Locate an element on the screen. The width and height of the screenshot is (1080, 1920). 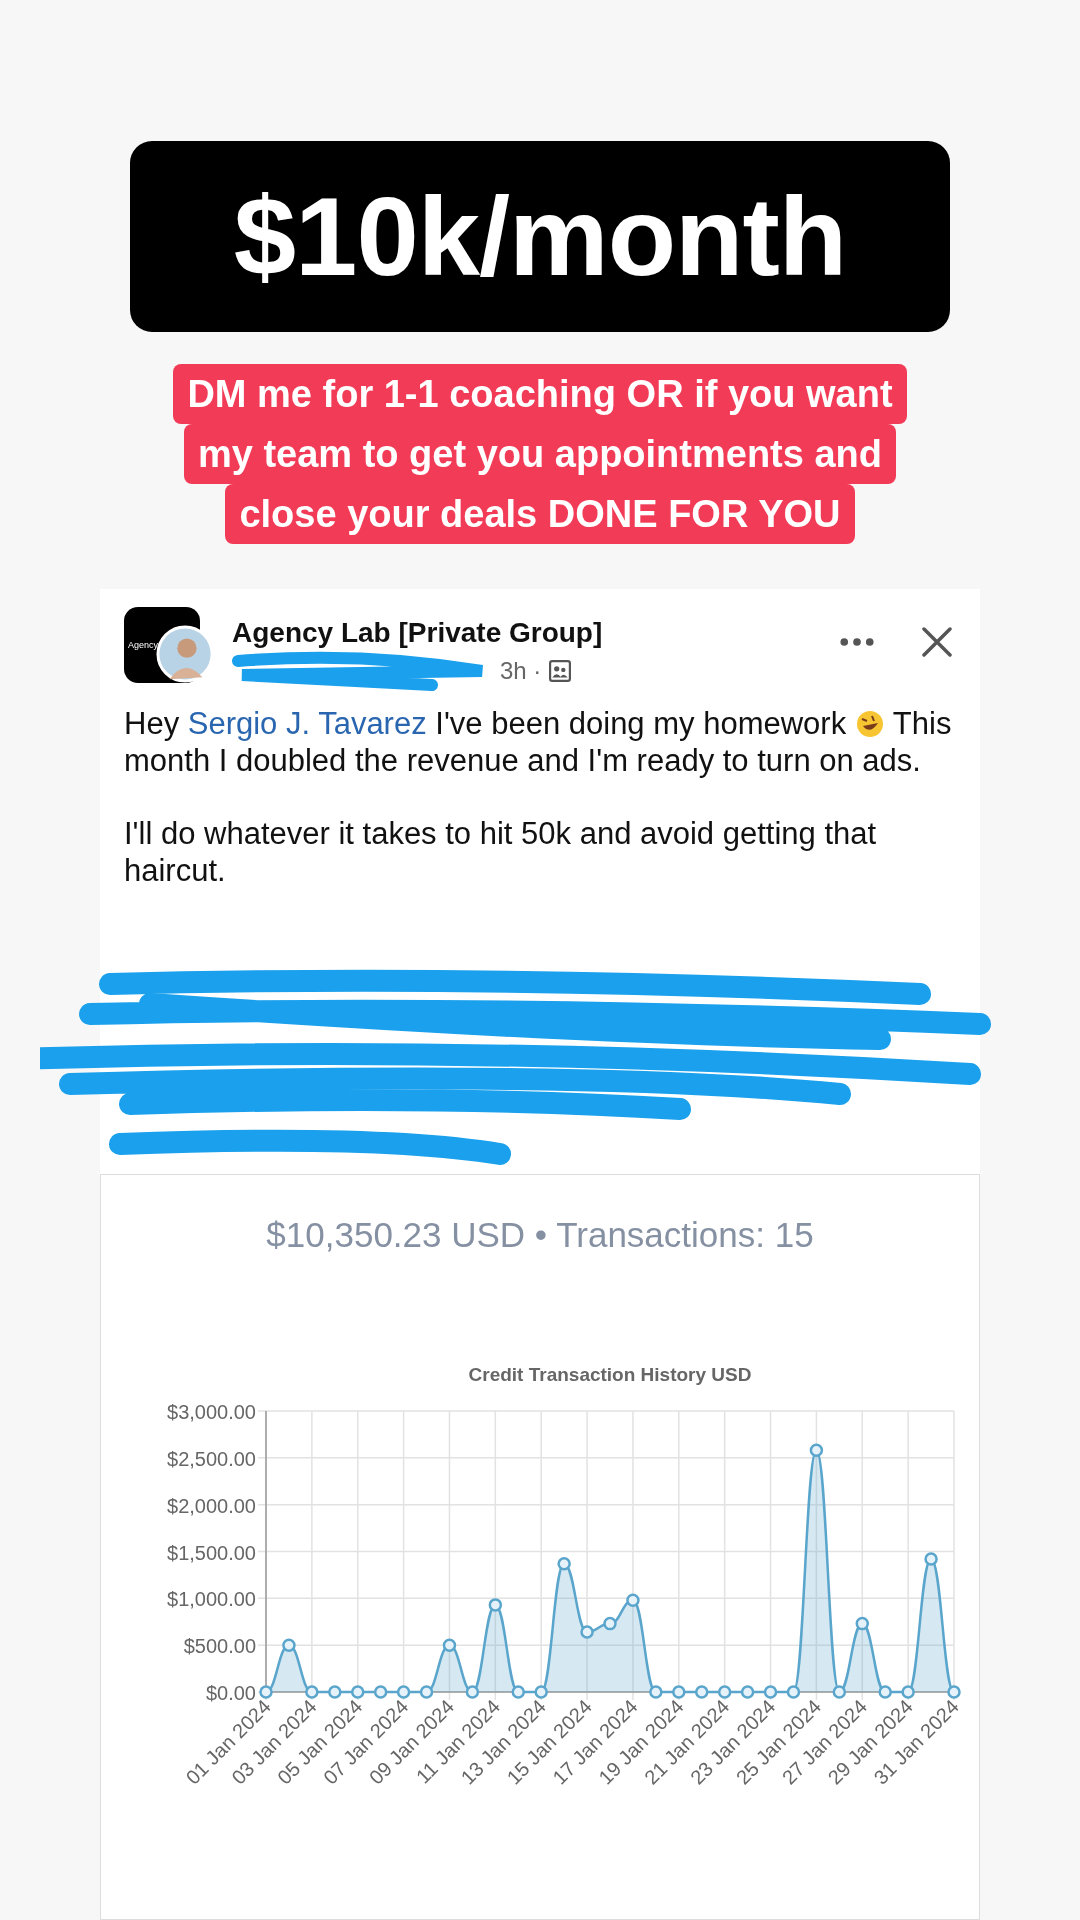
callout-banner: DM me for 1-1 coaching OR if you want is located at coordinates (540, 394).